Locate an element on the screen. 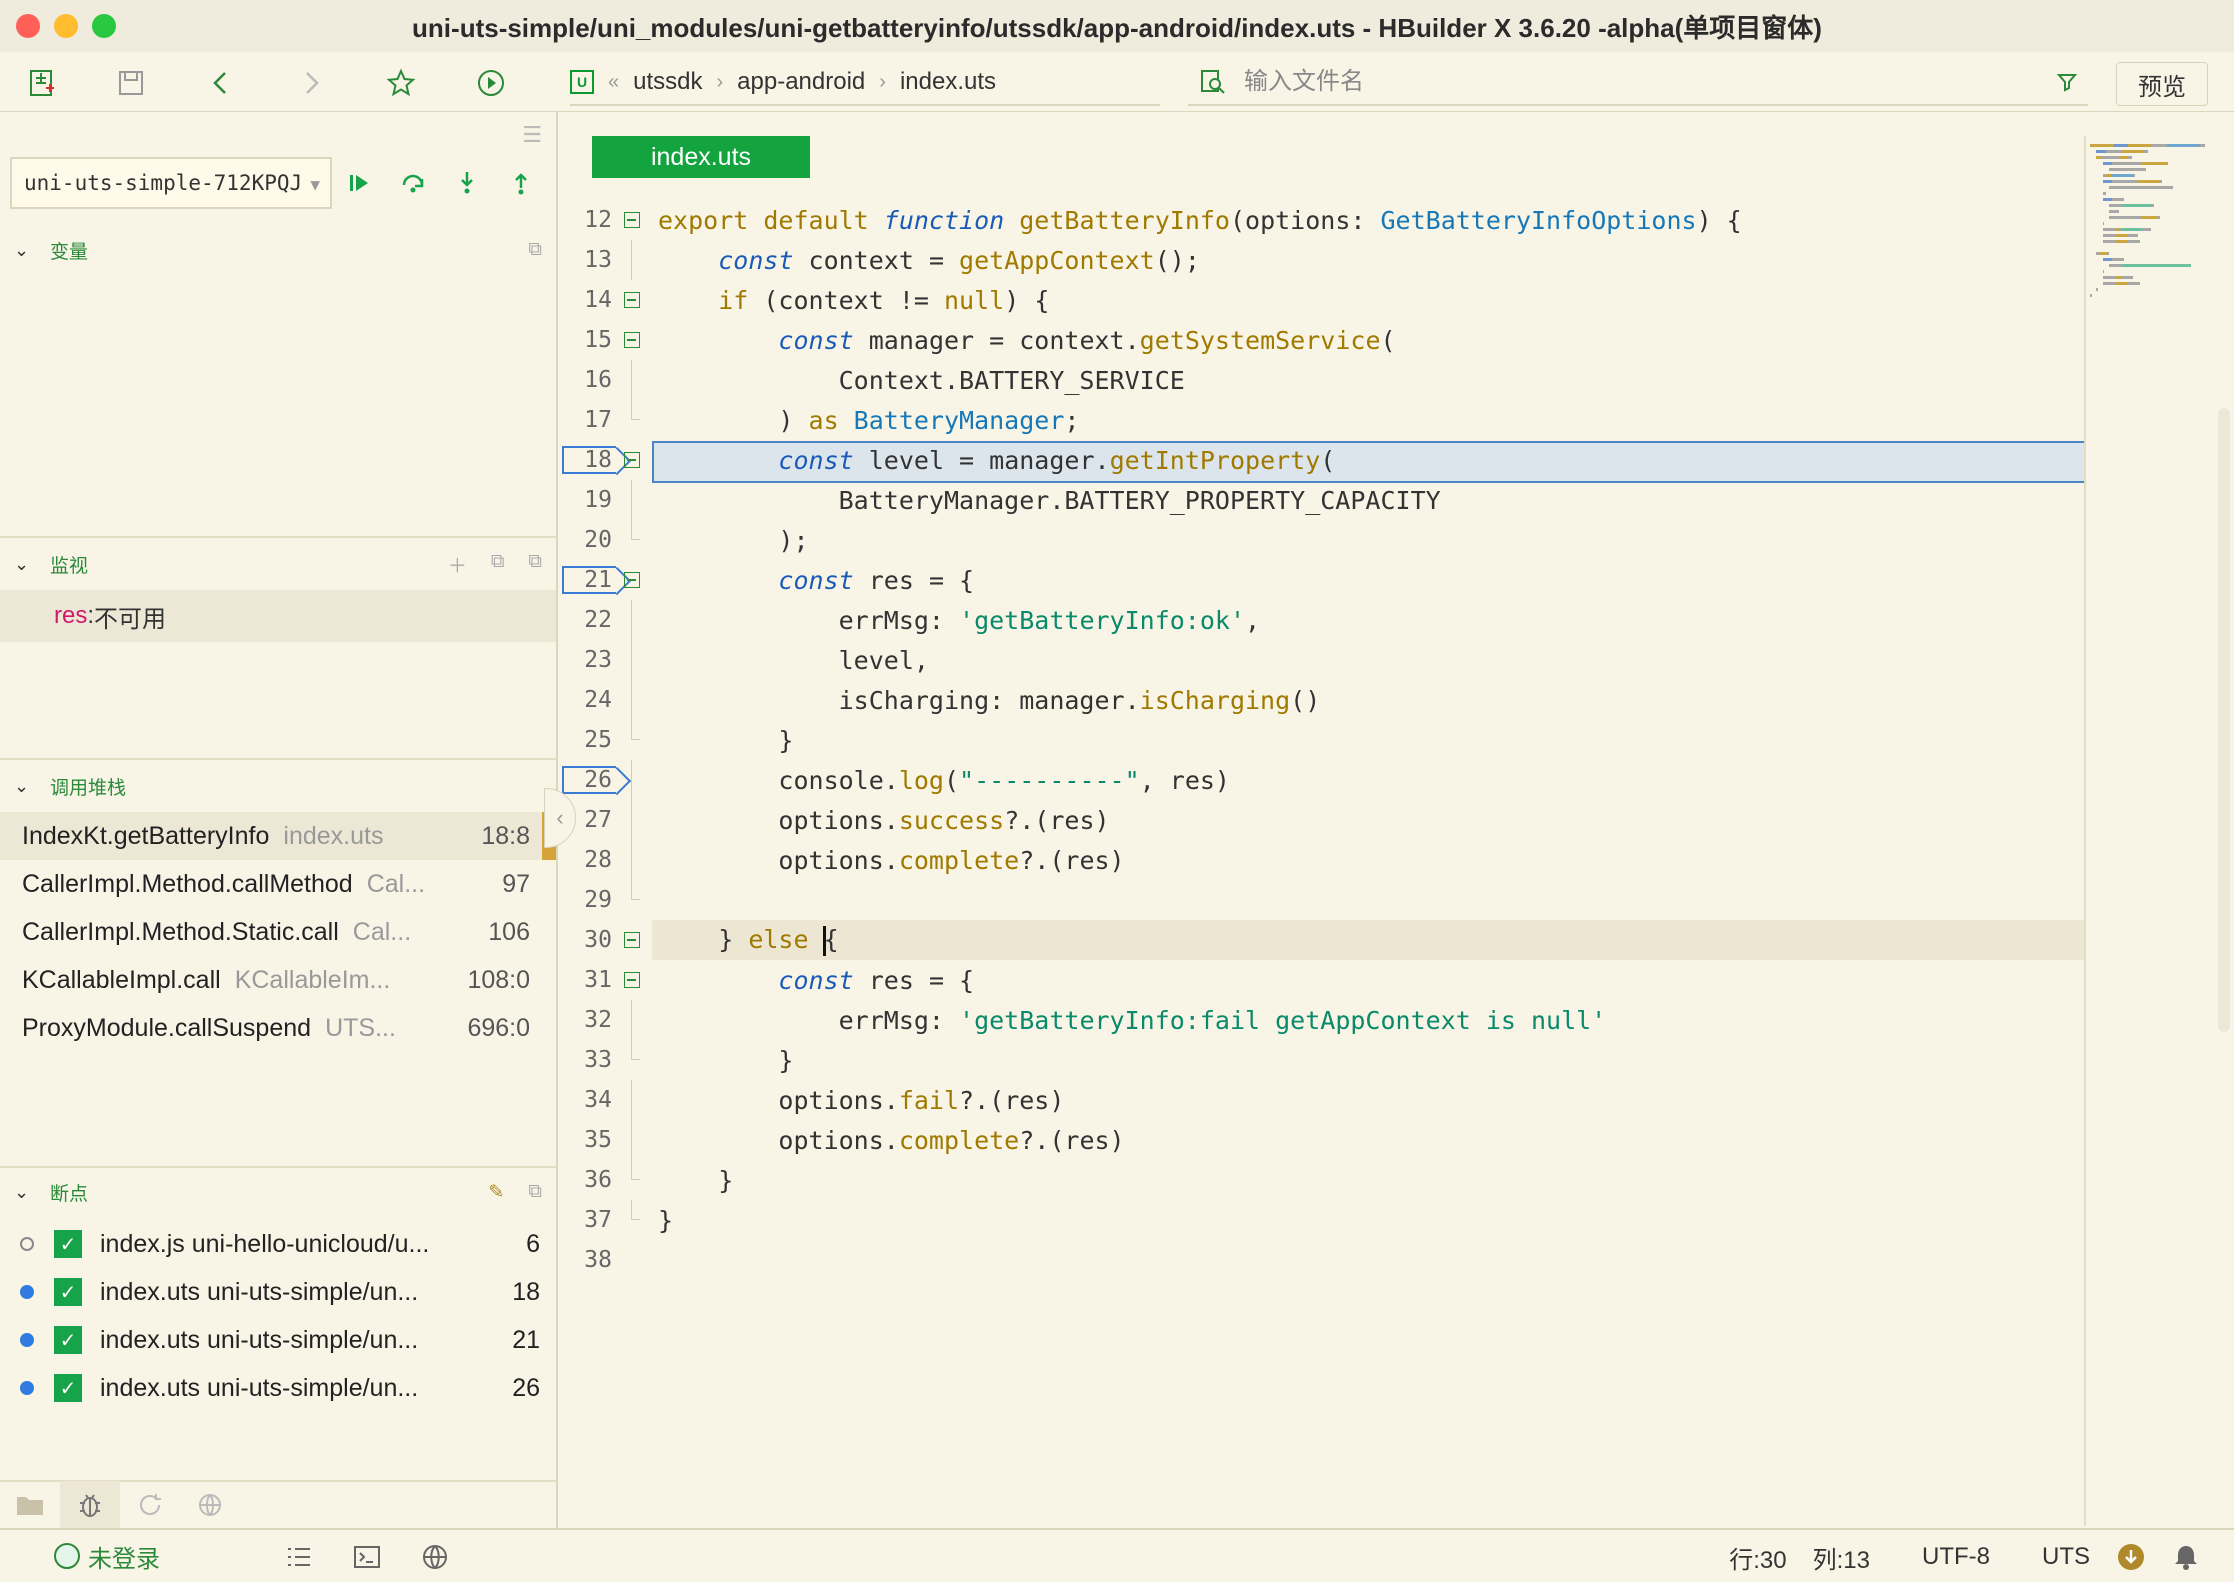 The width and height of the screenshot is (2234, 1582). line-number: 29 is located at coordinates (586, 900).